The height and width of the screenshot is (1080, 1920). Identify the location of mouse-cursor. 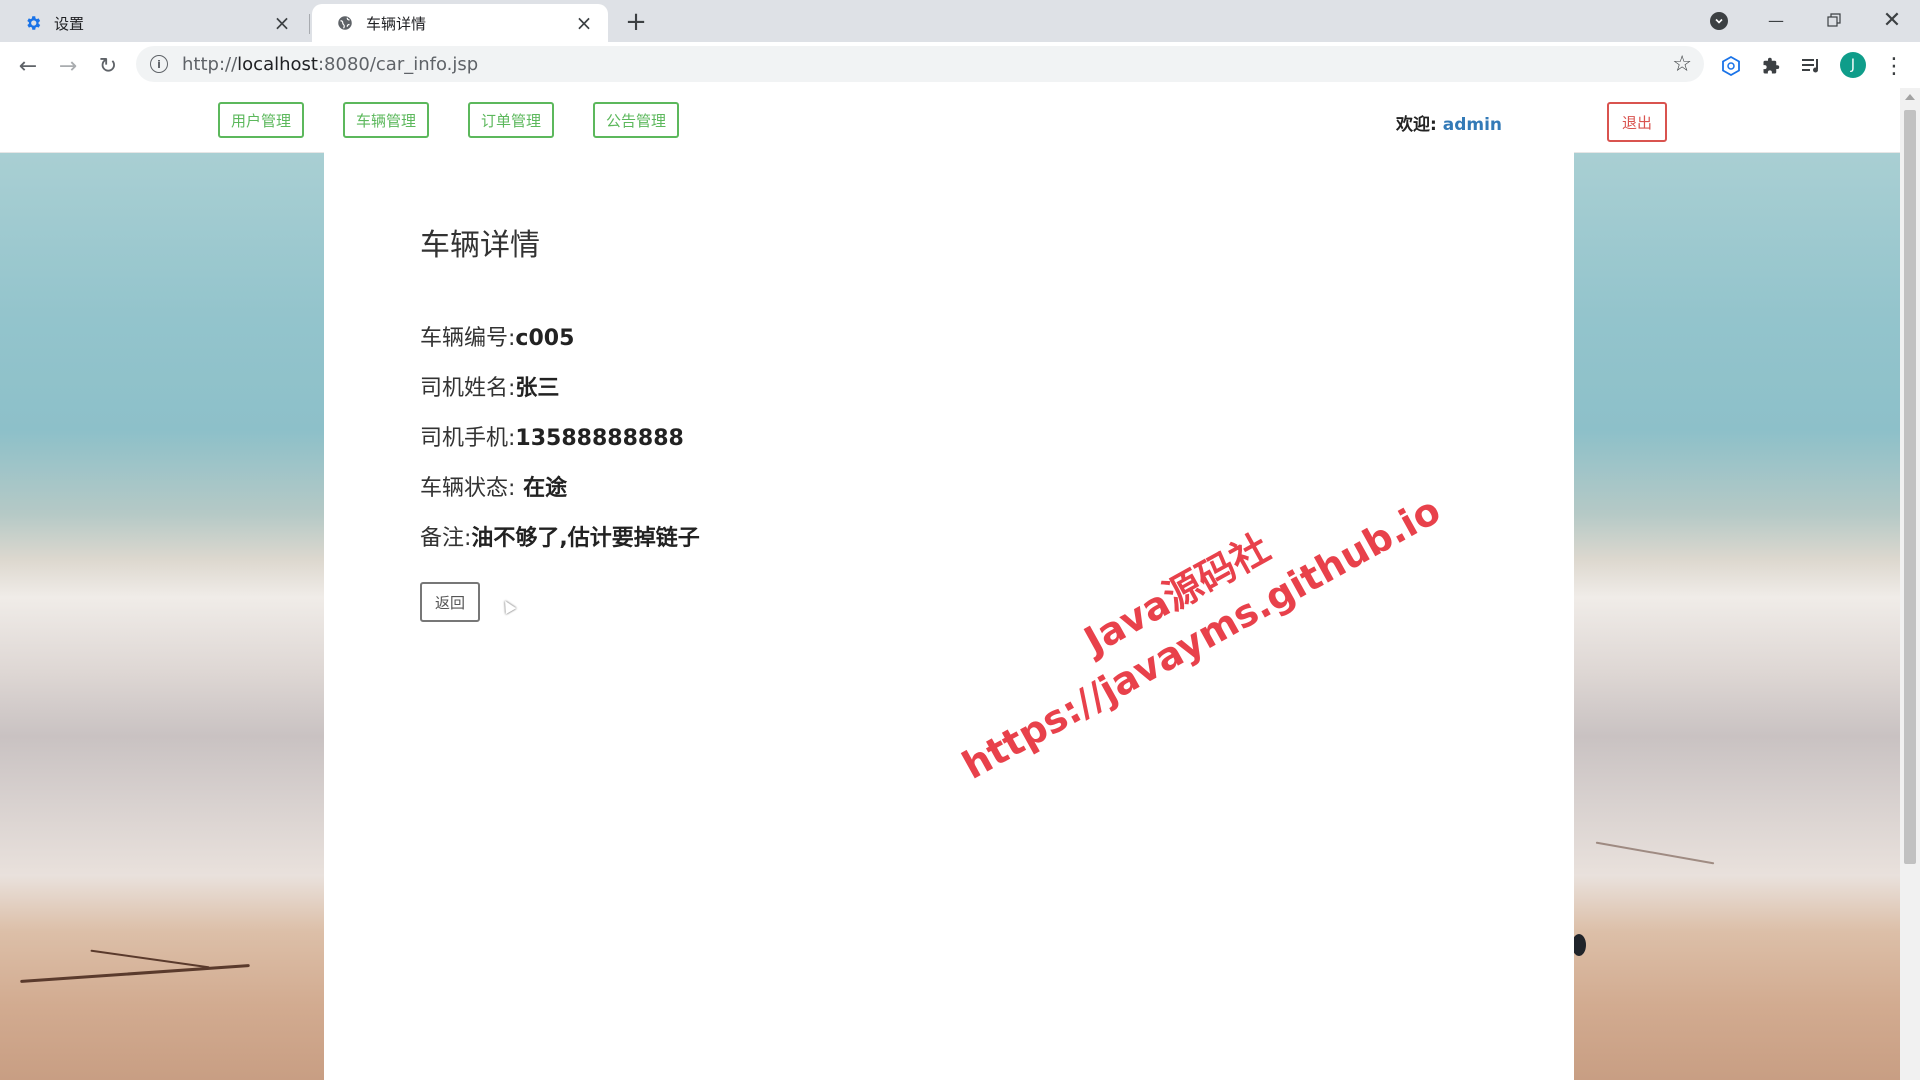
(508, 606).